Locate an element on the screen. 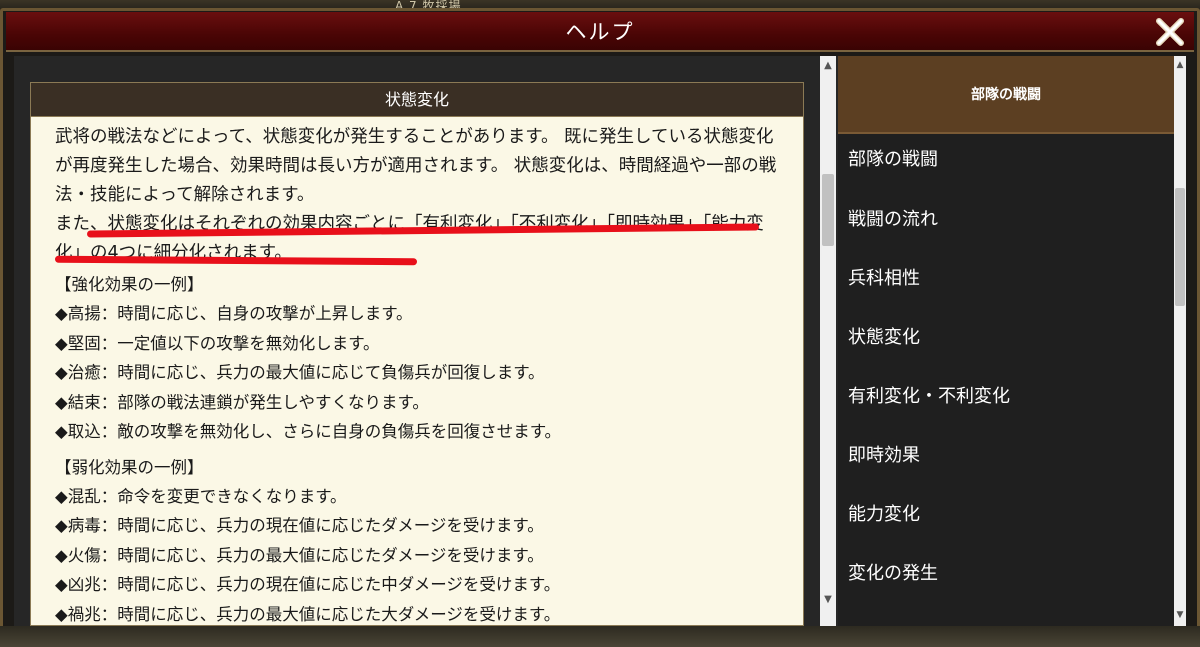 The image size is (1200, 647). game-bottom-strip is located at coordinates (600, 636).